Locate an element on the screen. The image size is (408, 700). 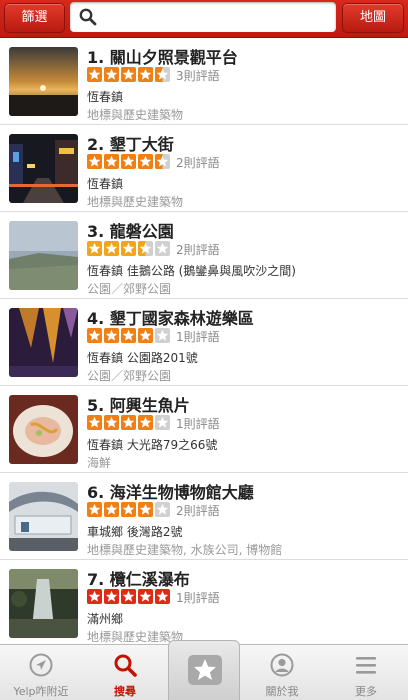
review-count: 3則評語 is located at coordinates (198, 76).